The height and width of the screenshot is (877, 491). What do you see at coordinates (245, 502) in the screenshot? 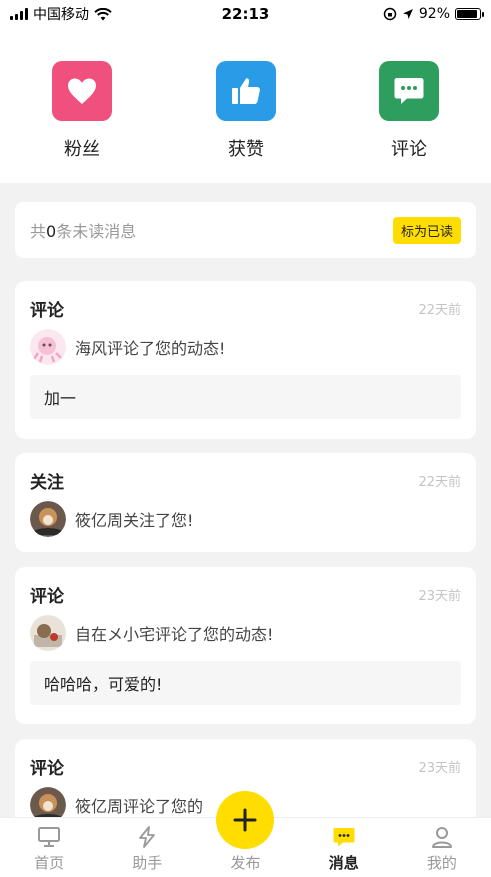
I see `notification-card: 关注 22天前 筱亿周关注了您!` at bounding box center [245, 502].